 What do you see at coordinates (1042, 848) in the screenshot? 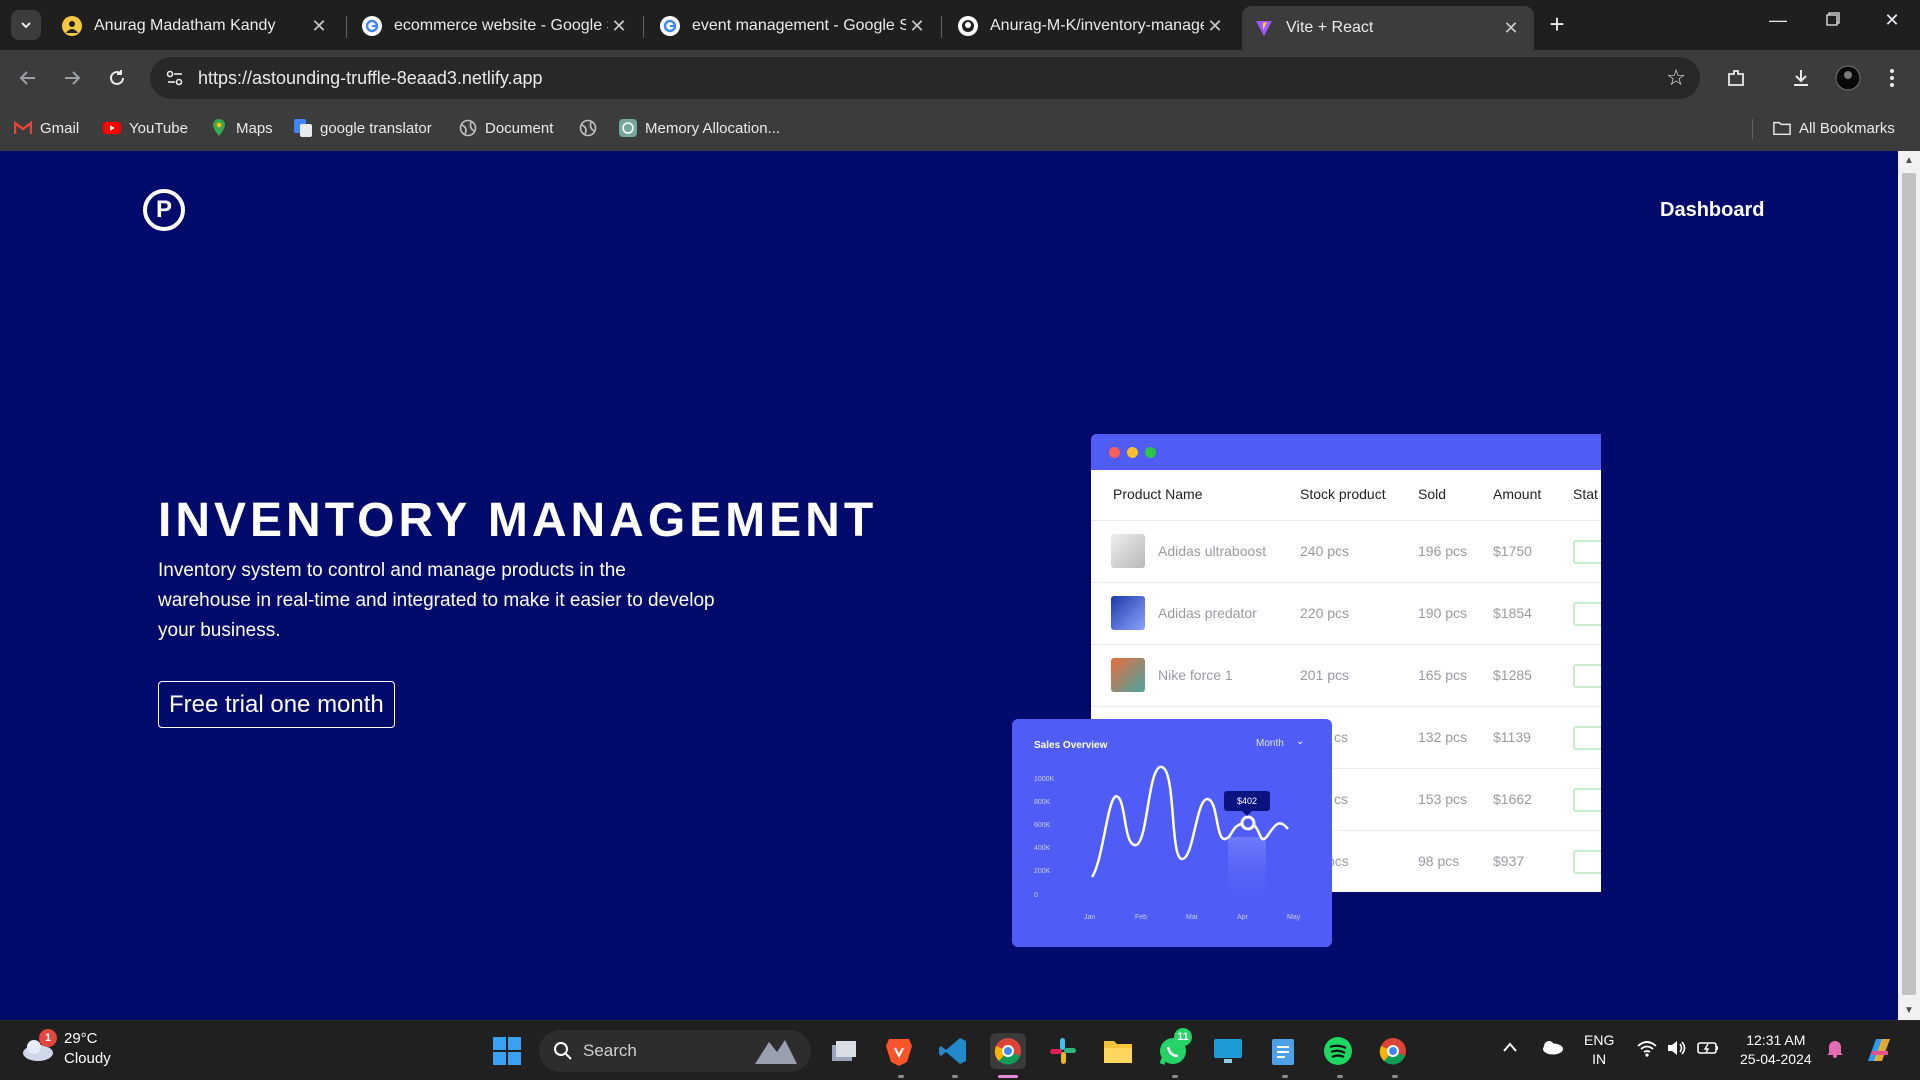
I see `y-tick-label: 400K` at bounding box center [1042, 848].